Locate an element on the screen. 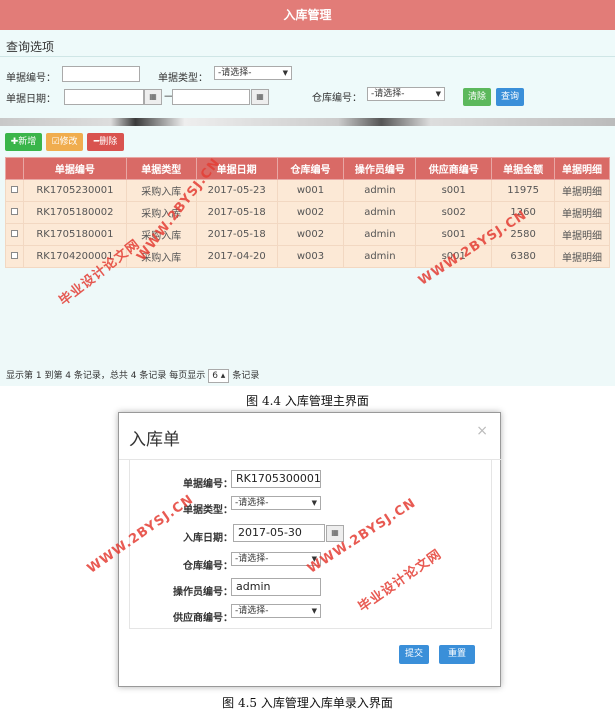 This screenshot has height=714, width=615. supplier-select: -请选择- ▼ is located at coordinates (276, 611).